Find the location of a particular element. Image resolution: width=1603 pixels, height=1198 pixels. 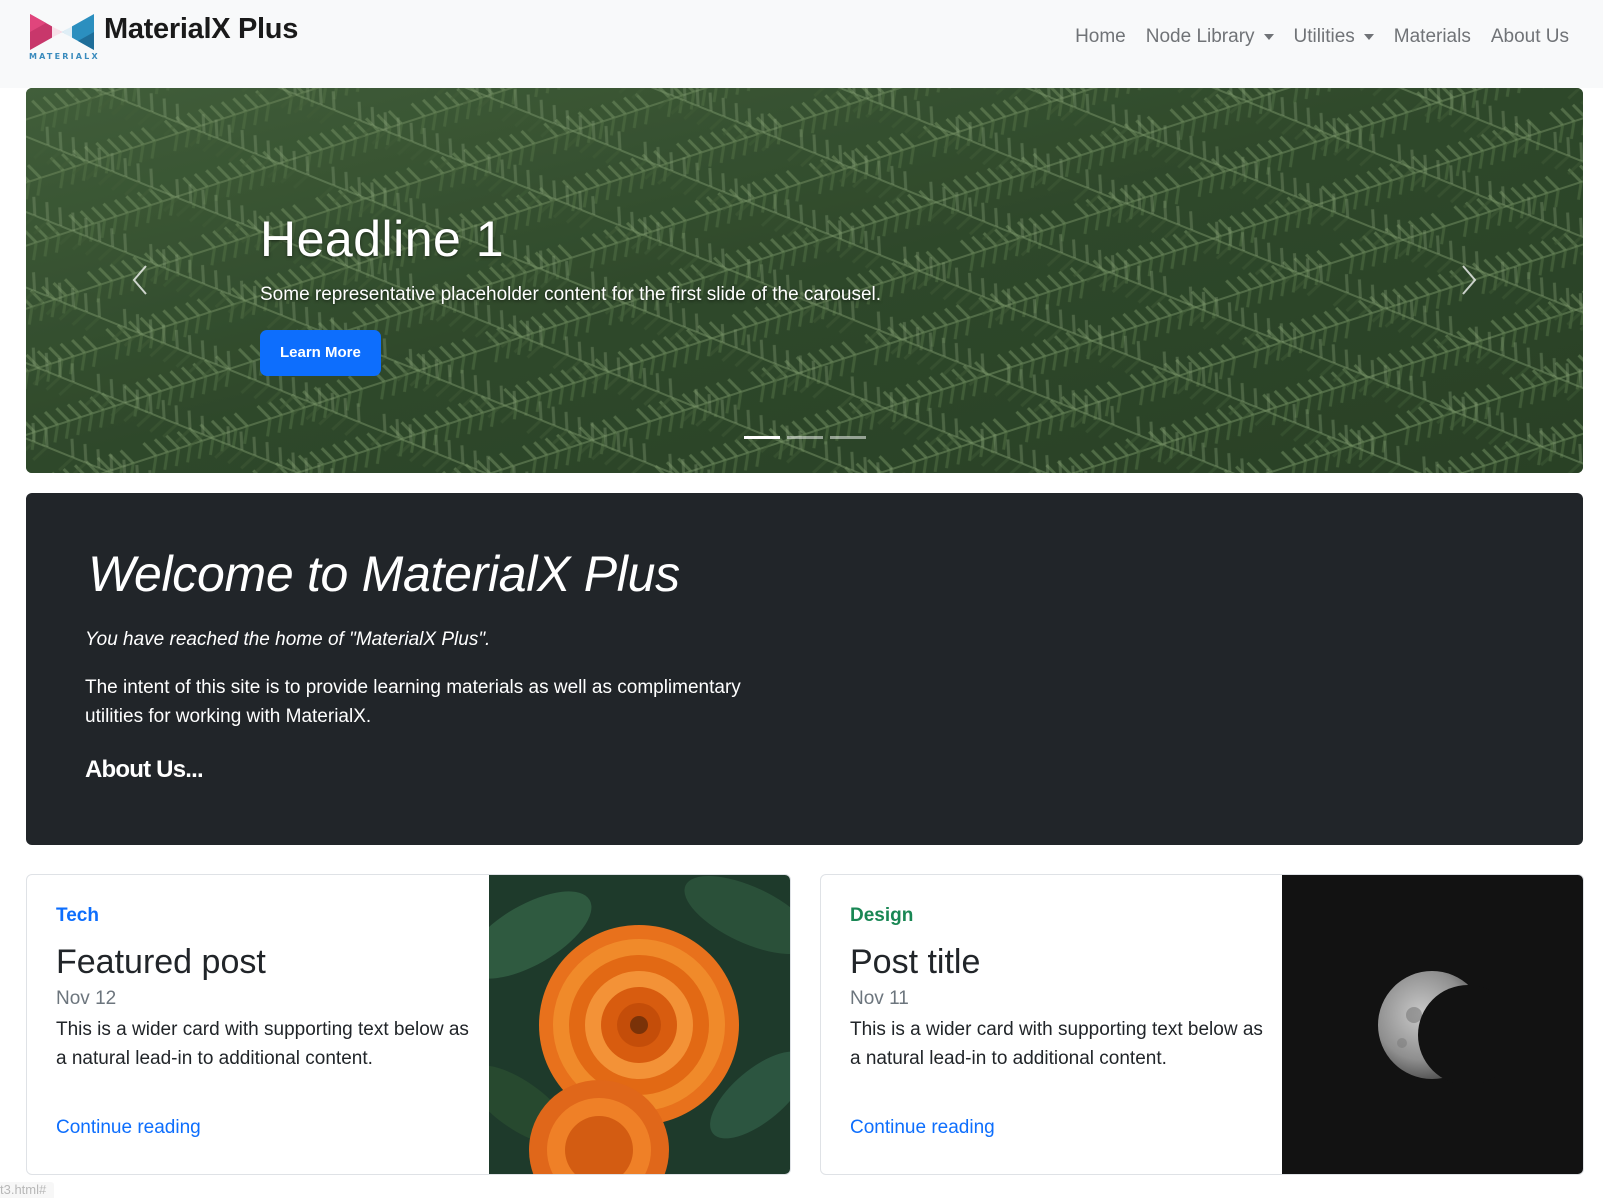

logo-wordmark: MATERIALX is located at coordinates (64, 56).